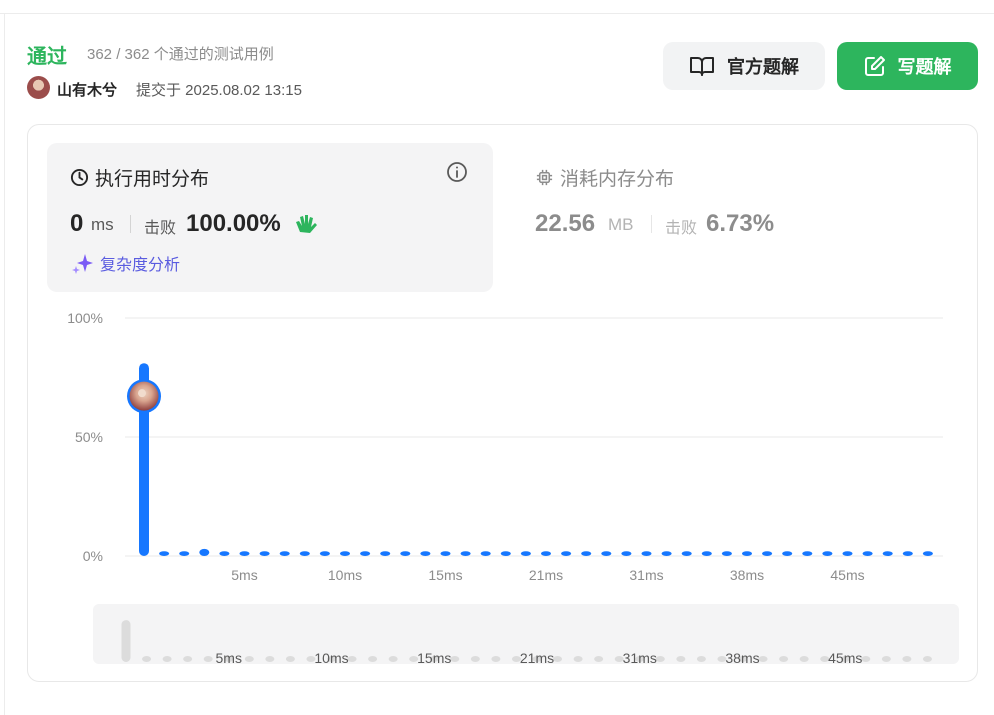 The width and height of the screenshot is (994, 715). Describe the element at coordinates (93, 556) in the screenshot. I see `y-tick-label: 0%` at that location.